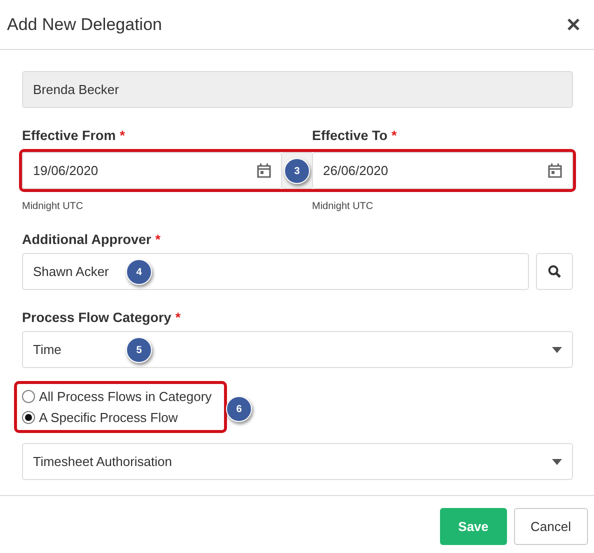 This screenshot has width=594, height=553. I want to click on date-field: 26/06/2020, so click(442, 170).